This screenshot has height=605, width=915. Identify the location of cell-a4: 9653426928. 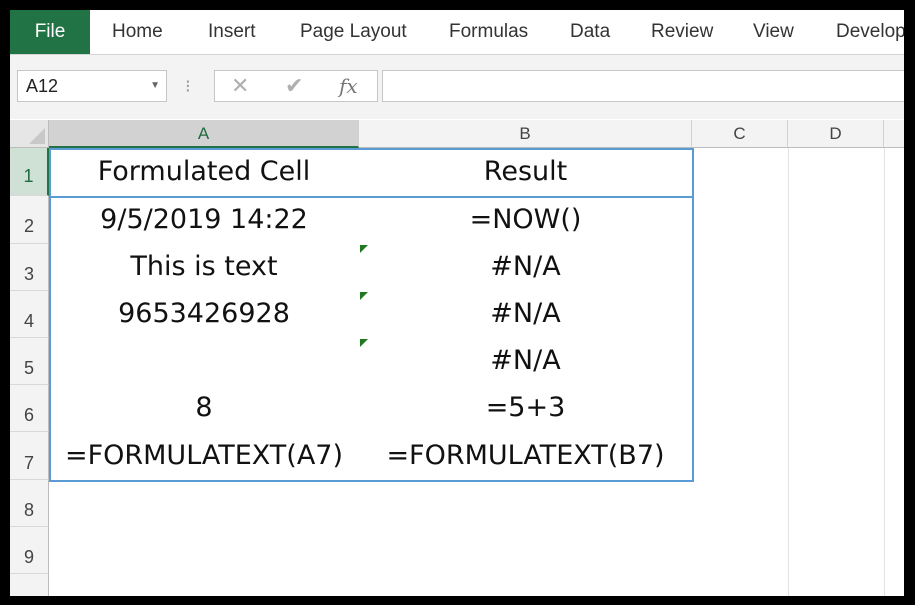
(204, 313).